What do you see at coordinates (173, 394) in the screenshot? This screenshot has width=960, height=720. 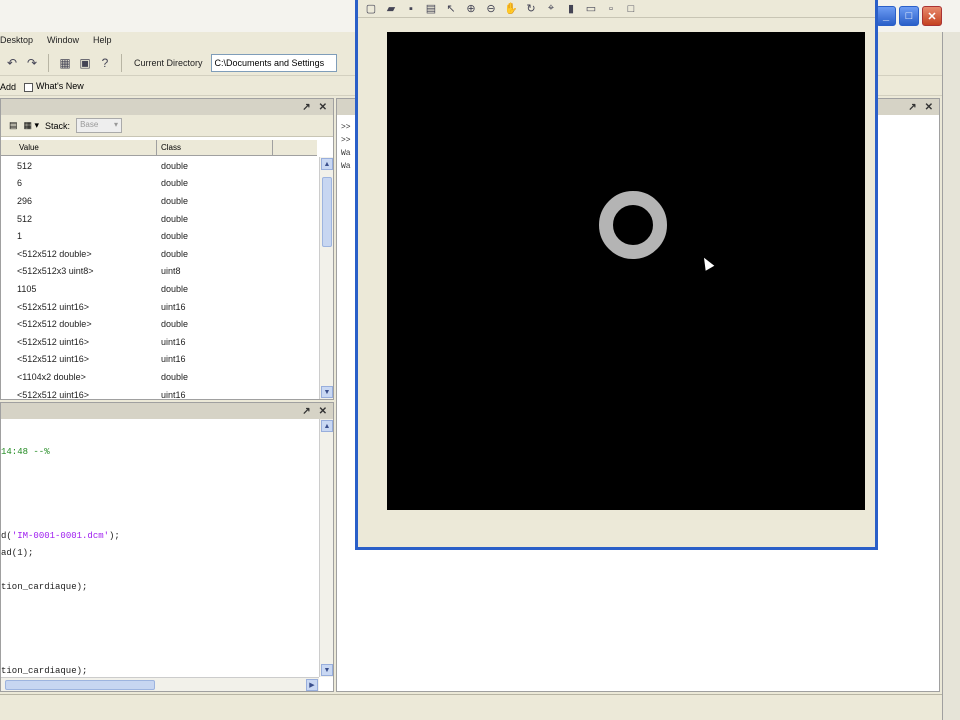 I see `cell-class: uint16` at bounding box center [173, 394].